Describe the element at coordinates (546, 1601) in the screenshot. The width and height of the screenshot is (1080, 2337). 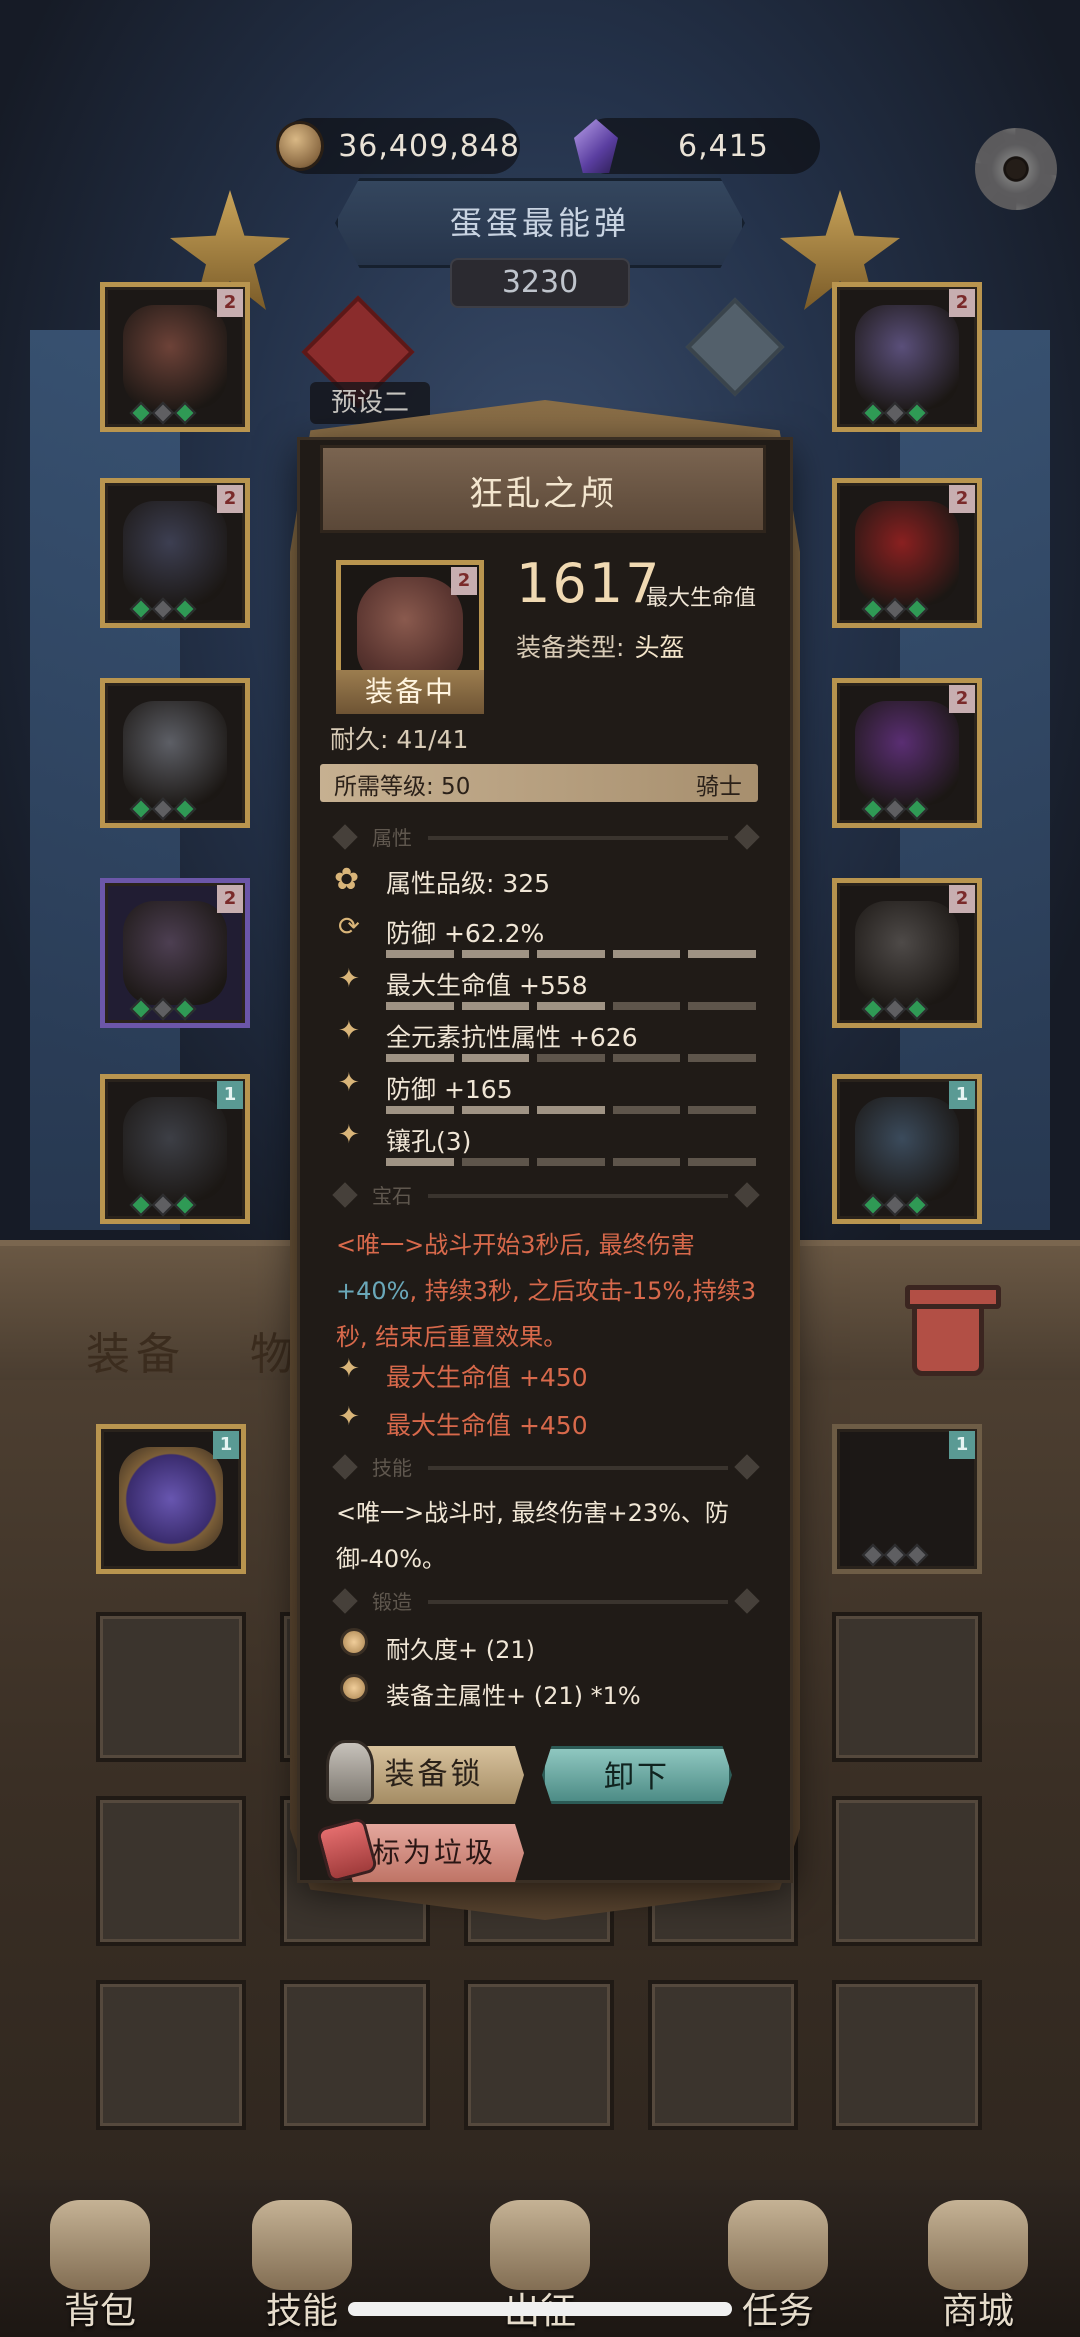
I see `section-forge: 锻造` at that location.